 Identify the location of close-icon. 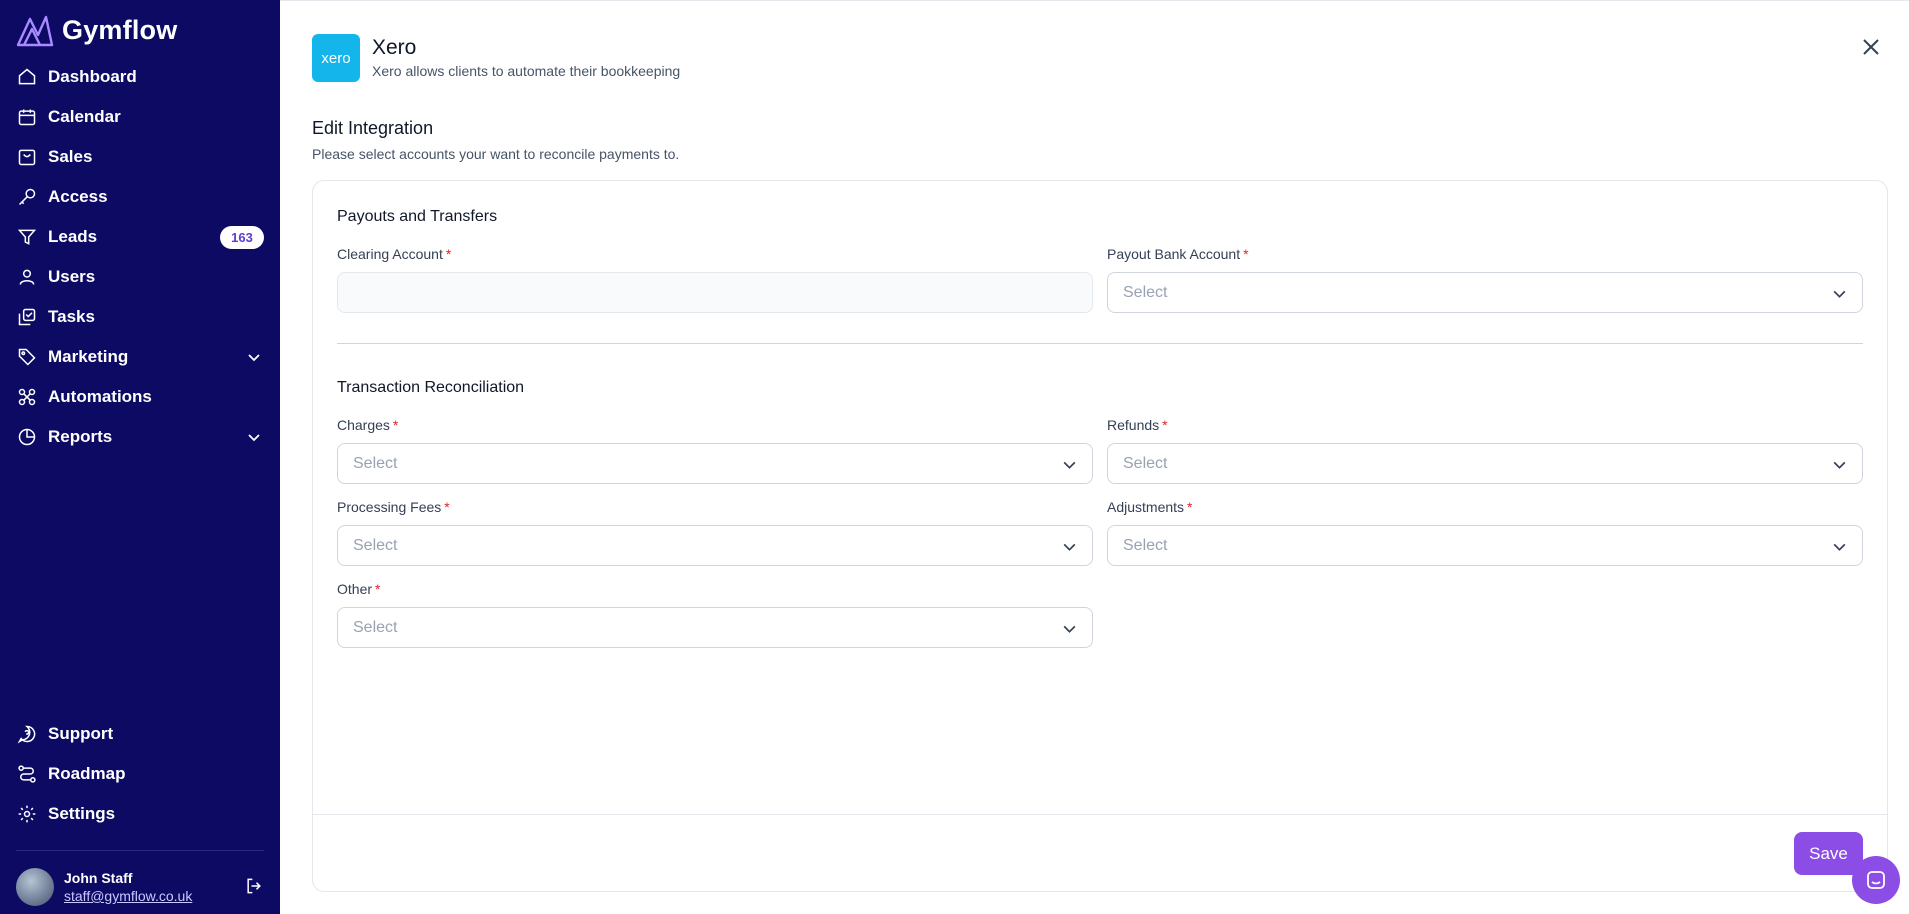
(1871, 47).